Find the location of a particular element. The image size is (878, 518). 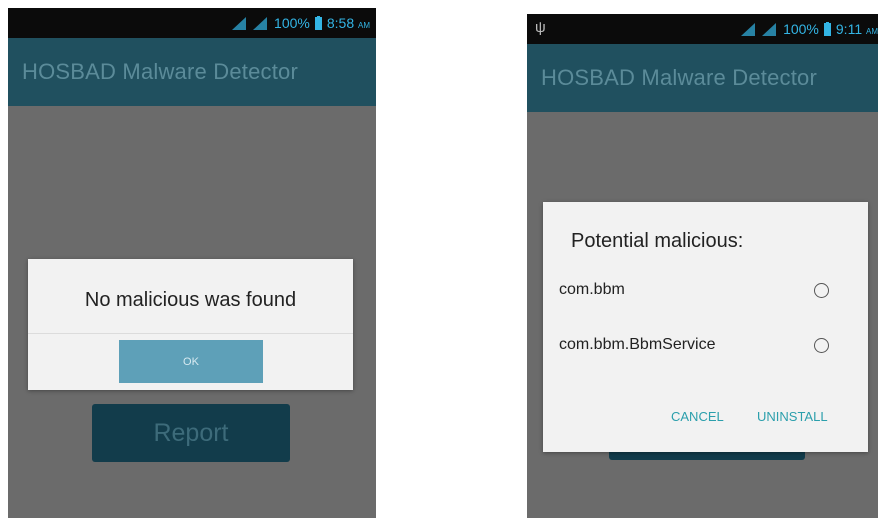

package-name: com.bbm is located at coordinates (592, 289).